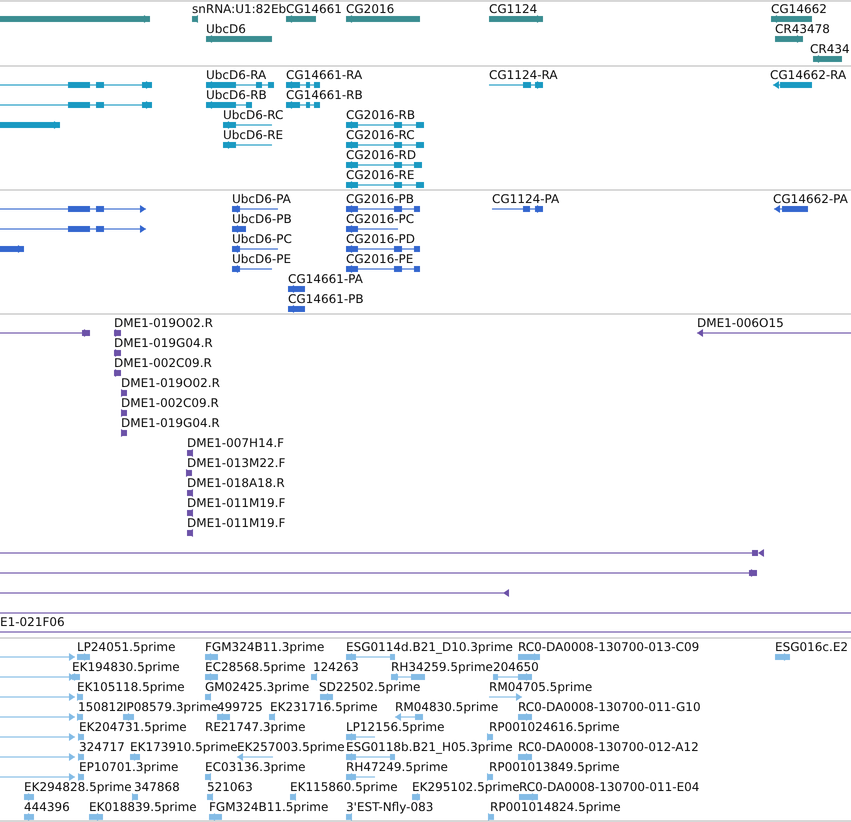  Describe the element at coordinates (370, 9) in the screenshot. I see `feature-label: CG2016` at that location.